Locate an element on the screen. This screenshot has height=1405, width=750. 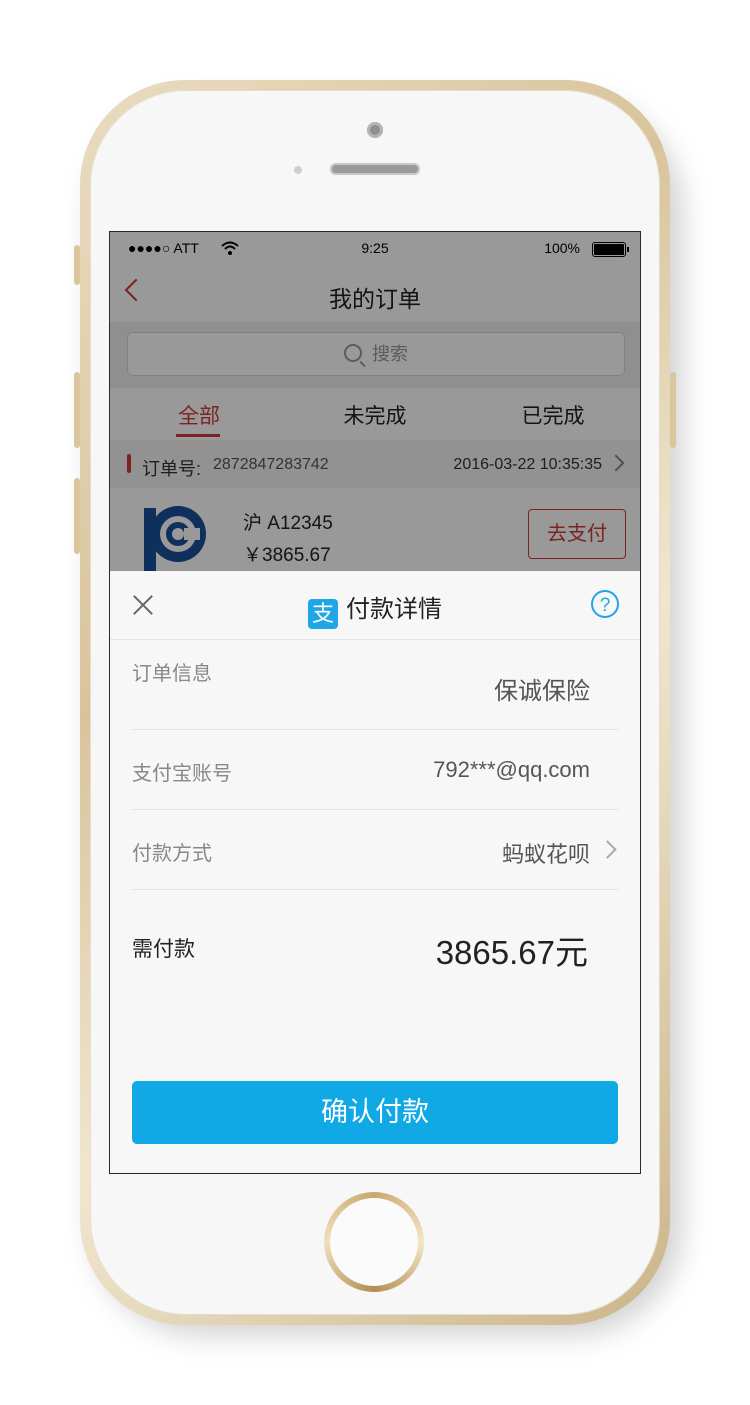
sheet-title: 支付款详情 is located at coordinates (375, 609).